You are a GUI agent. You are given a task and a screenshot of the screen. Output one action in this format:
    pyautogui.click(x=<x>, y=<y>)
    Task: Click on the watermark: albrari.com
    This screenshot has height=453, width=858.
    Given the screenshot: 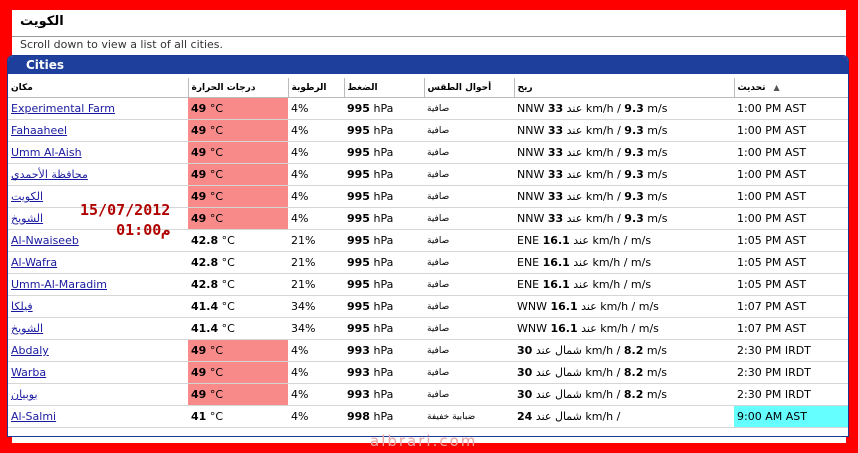 What is the action you would take?
    pyautogui.click(x=424, y=441)
    